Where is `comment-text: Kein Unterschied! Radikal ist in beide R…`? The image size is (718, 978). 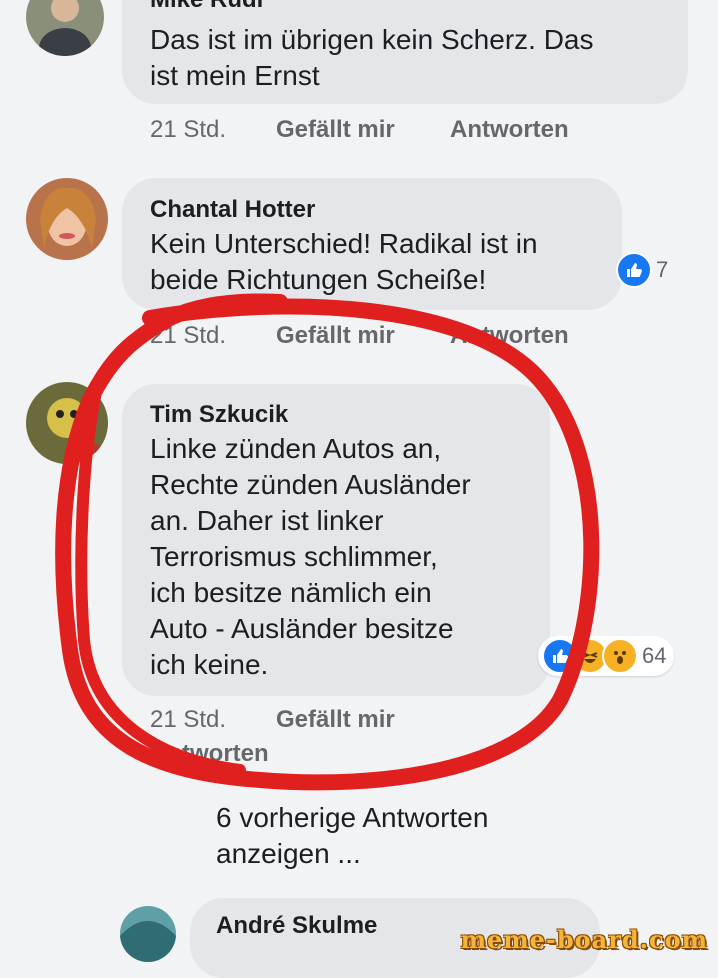
comment-text: Kein Unterschied! Radikal ist in beide R… is located at coordinates (344, 261).